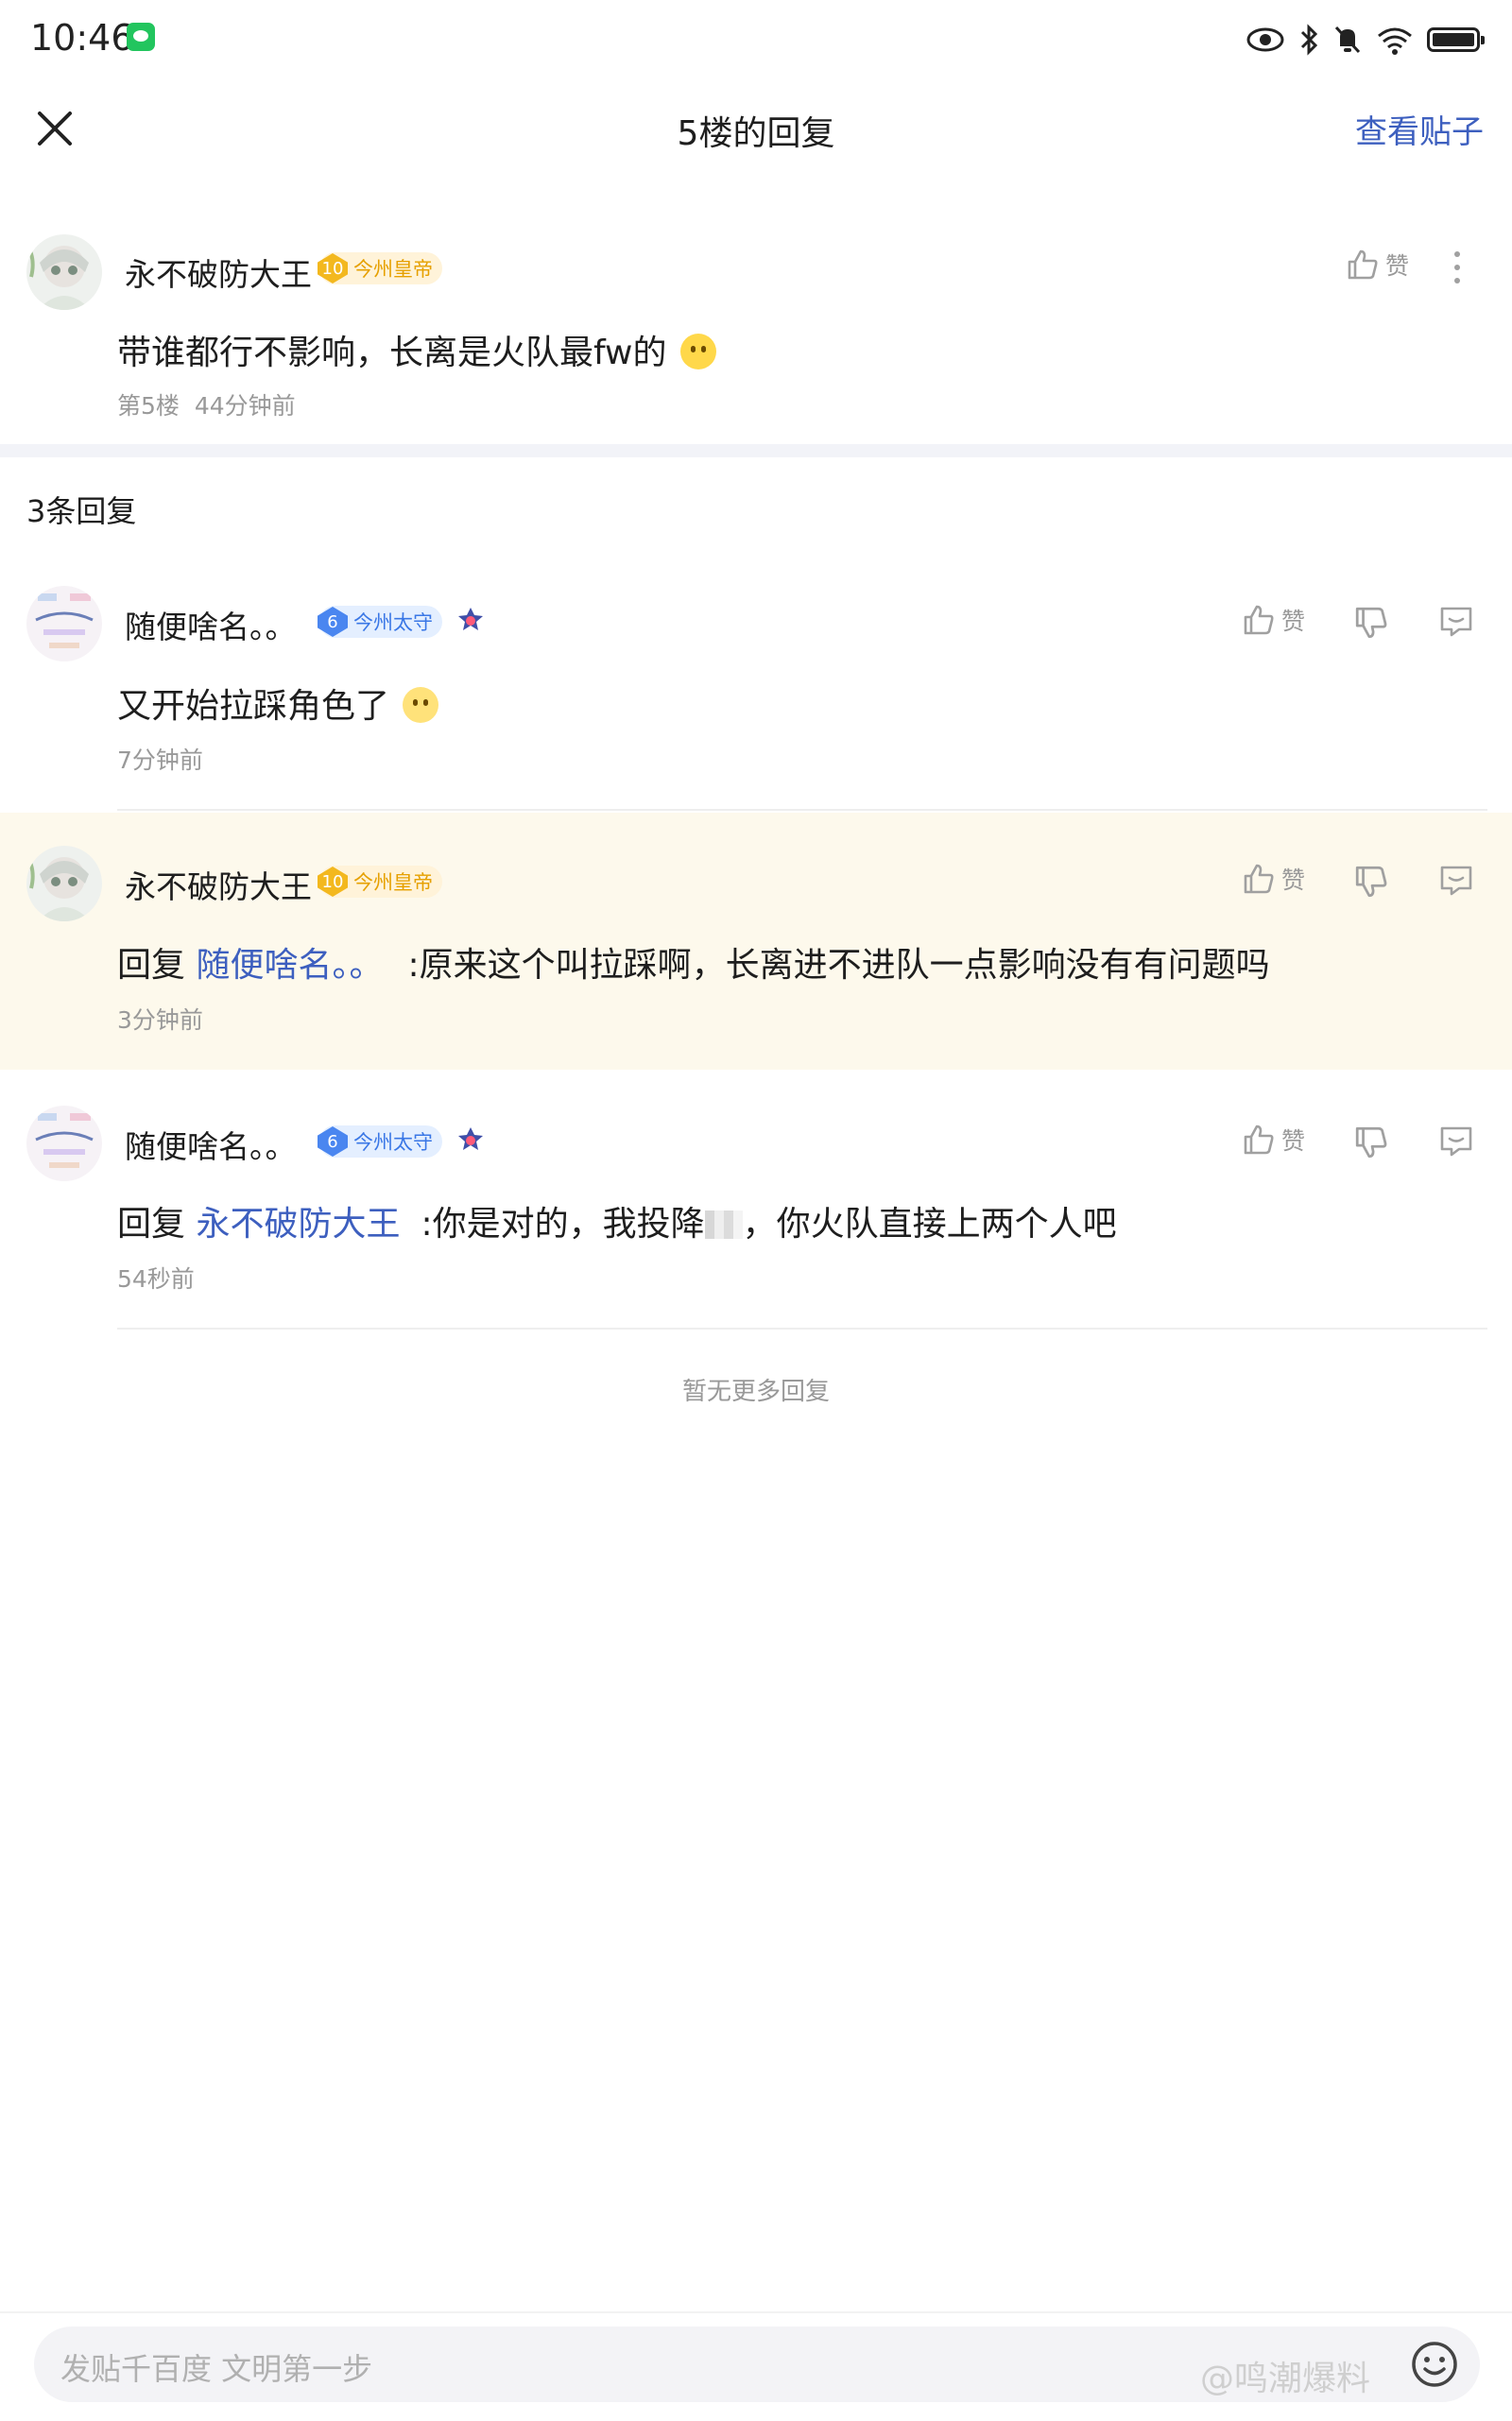  Describe the element at coordinates (333, 268) in the screenshot. I see `level-number: 10` at that location.